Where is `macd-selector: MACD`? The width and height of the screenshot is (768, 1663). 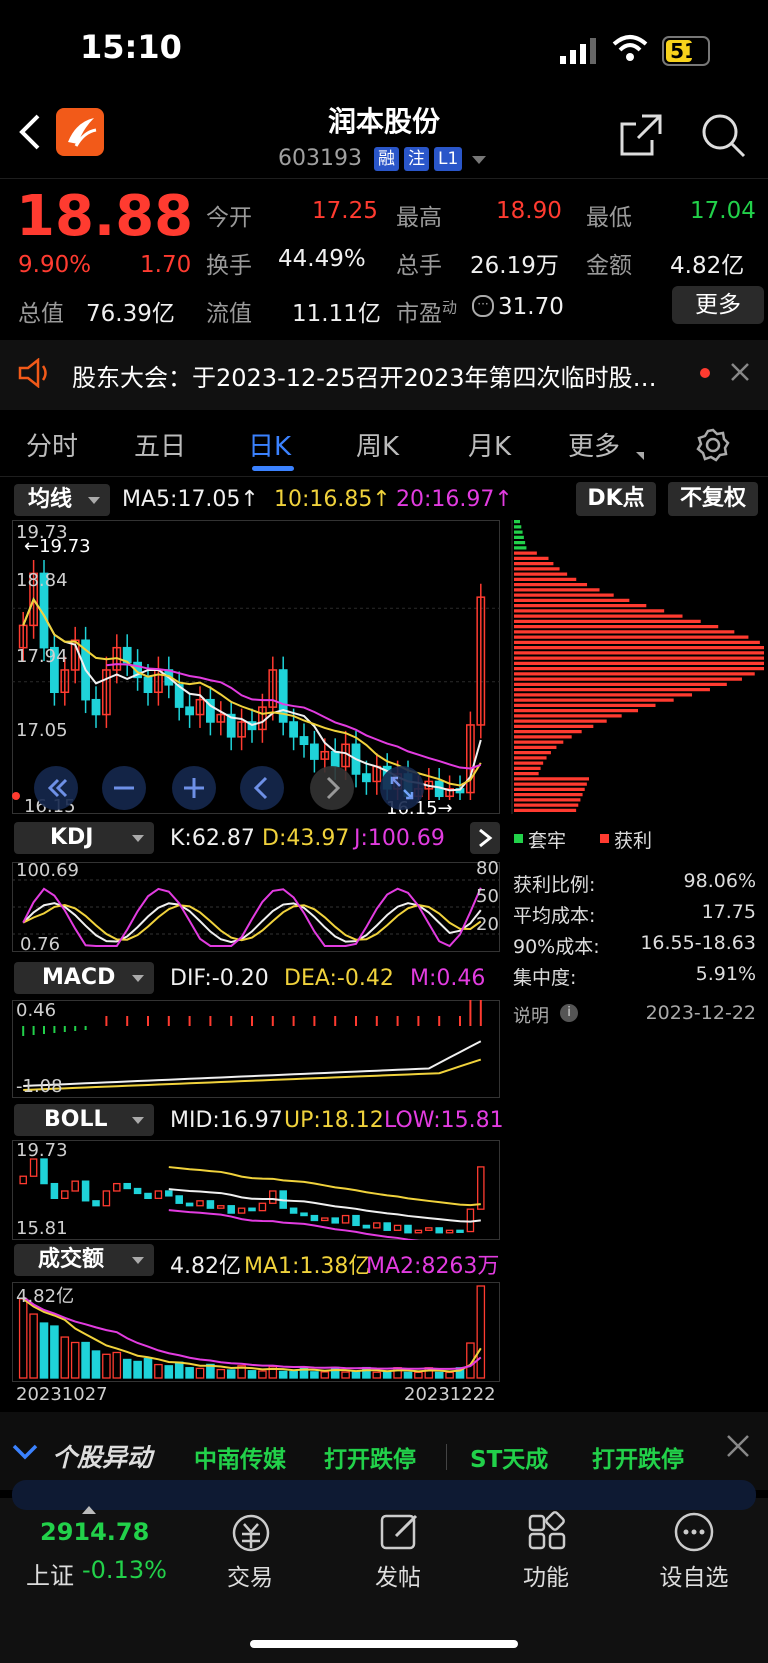 macd-selector: MACD is located at coordinates (84, 978).